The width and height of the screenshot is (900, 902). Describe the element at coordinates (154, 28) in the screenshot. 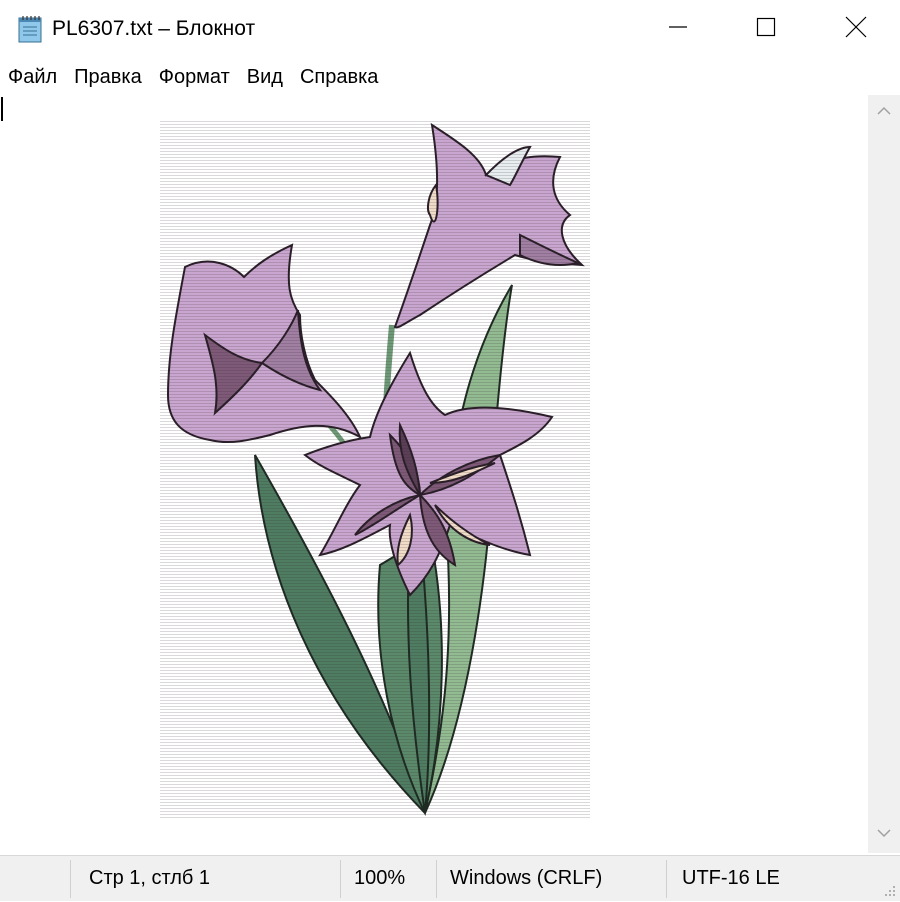

I see `window-title: PL6307.txt – Блокнот` at that location.